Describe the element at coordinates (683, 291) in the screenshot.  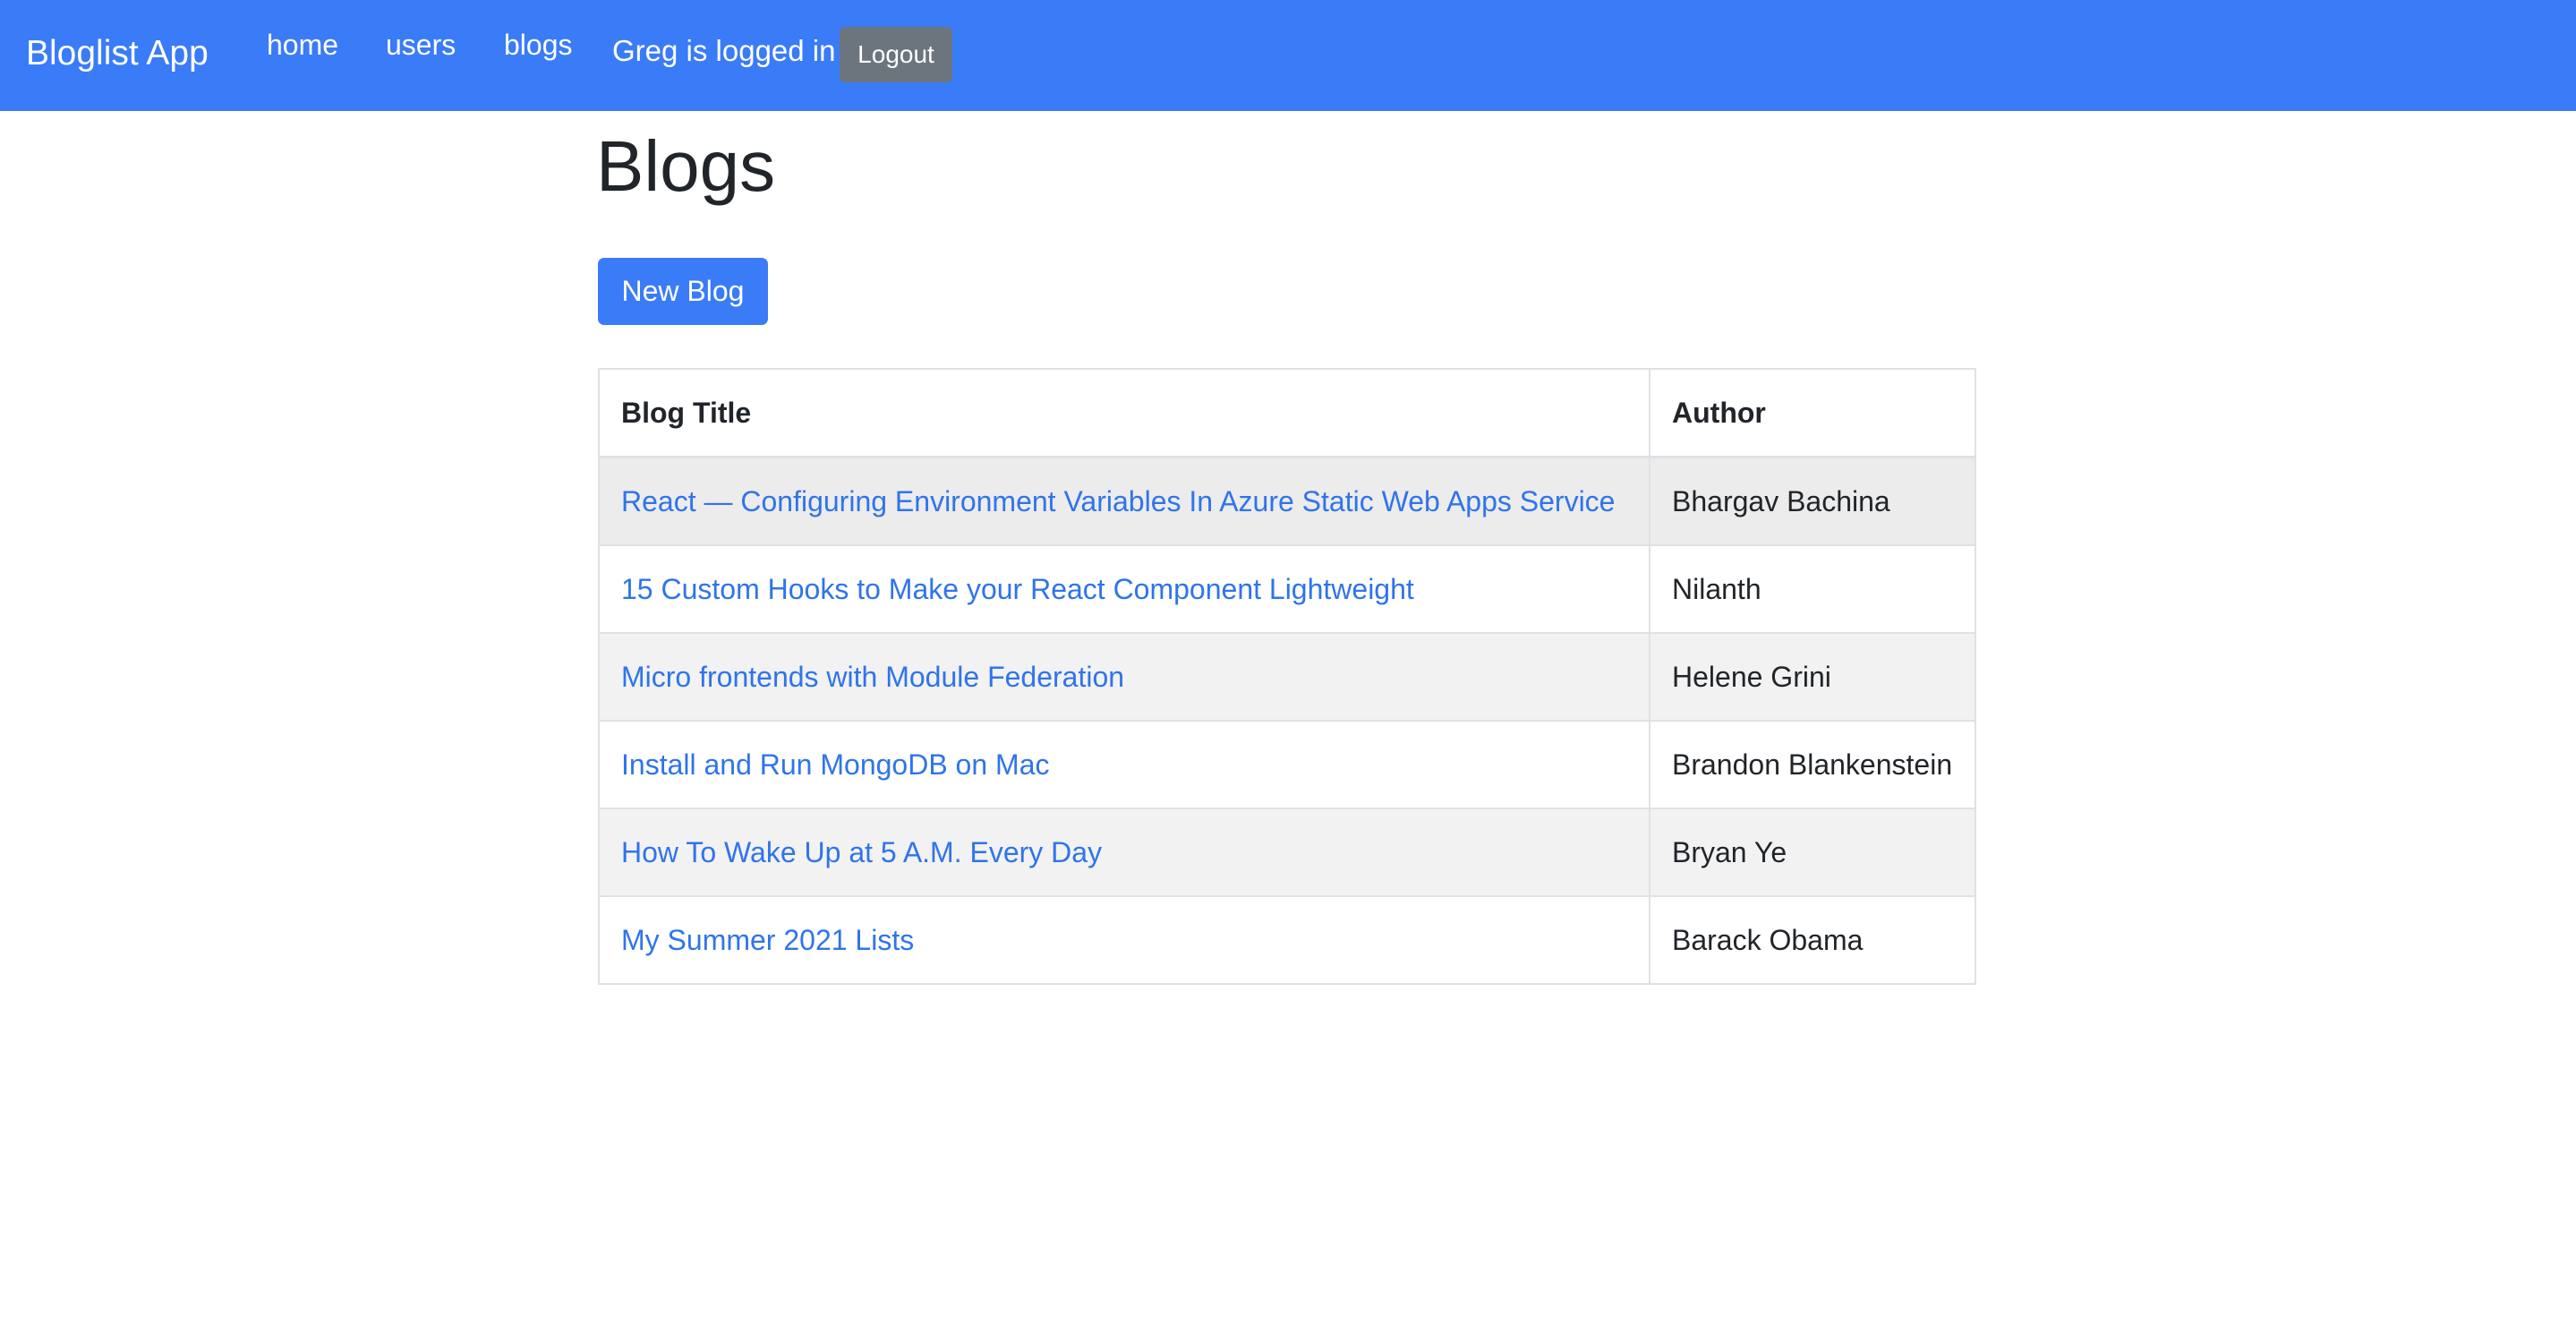
I see `new-blog-button: New Blog` at that location.